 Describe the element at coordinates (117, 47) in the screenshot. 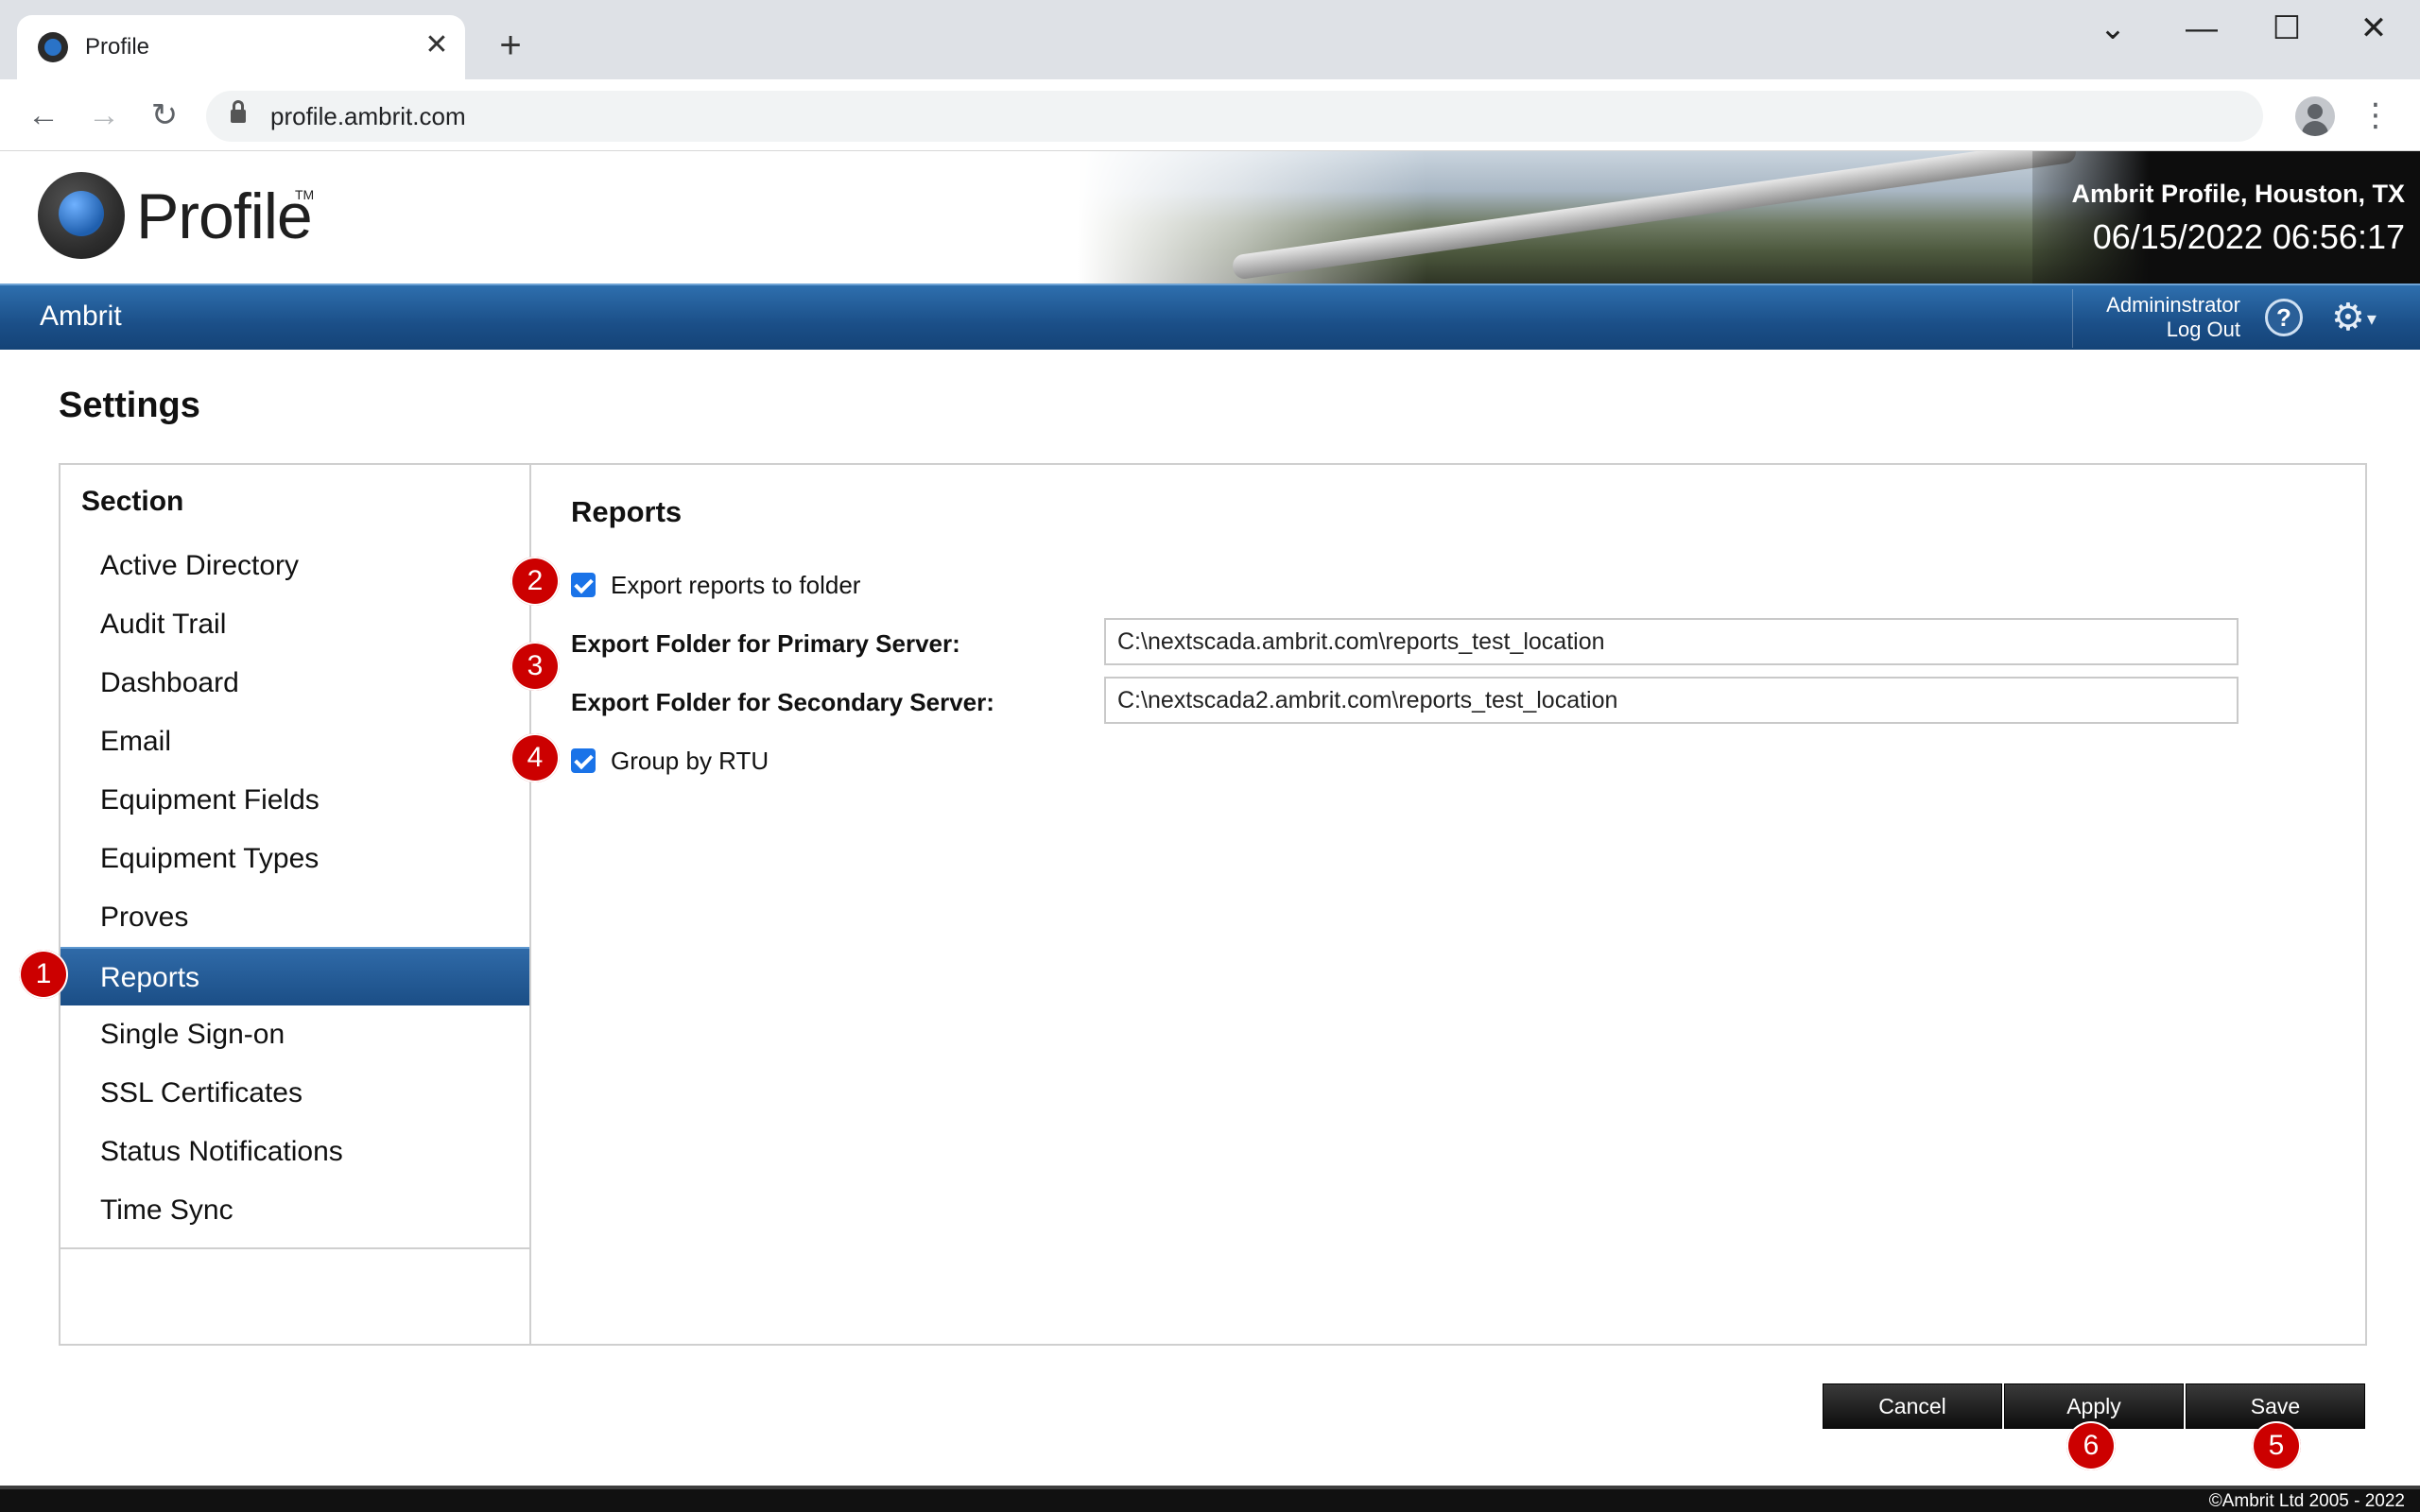

I see `tab-title: Profile` at that location.